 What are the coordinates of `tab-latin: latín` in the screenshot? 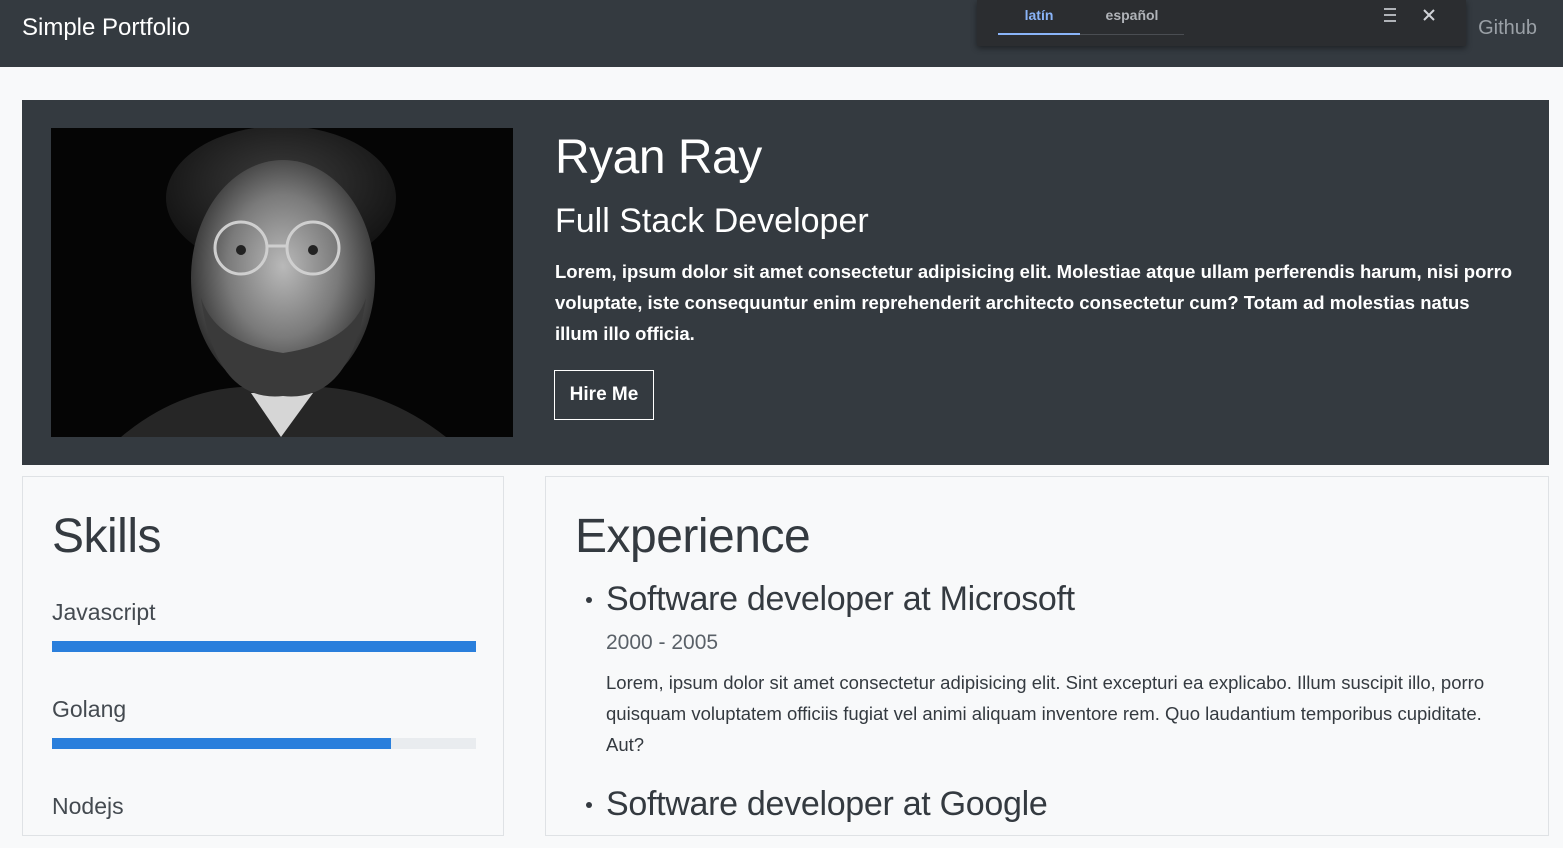 It's located at (1039, 17).